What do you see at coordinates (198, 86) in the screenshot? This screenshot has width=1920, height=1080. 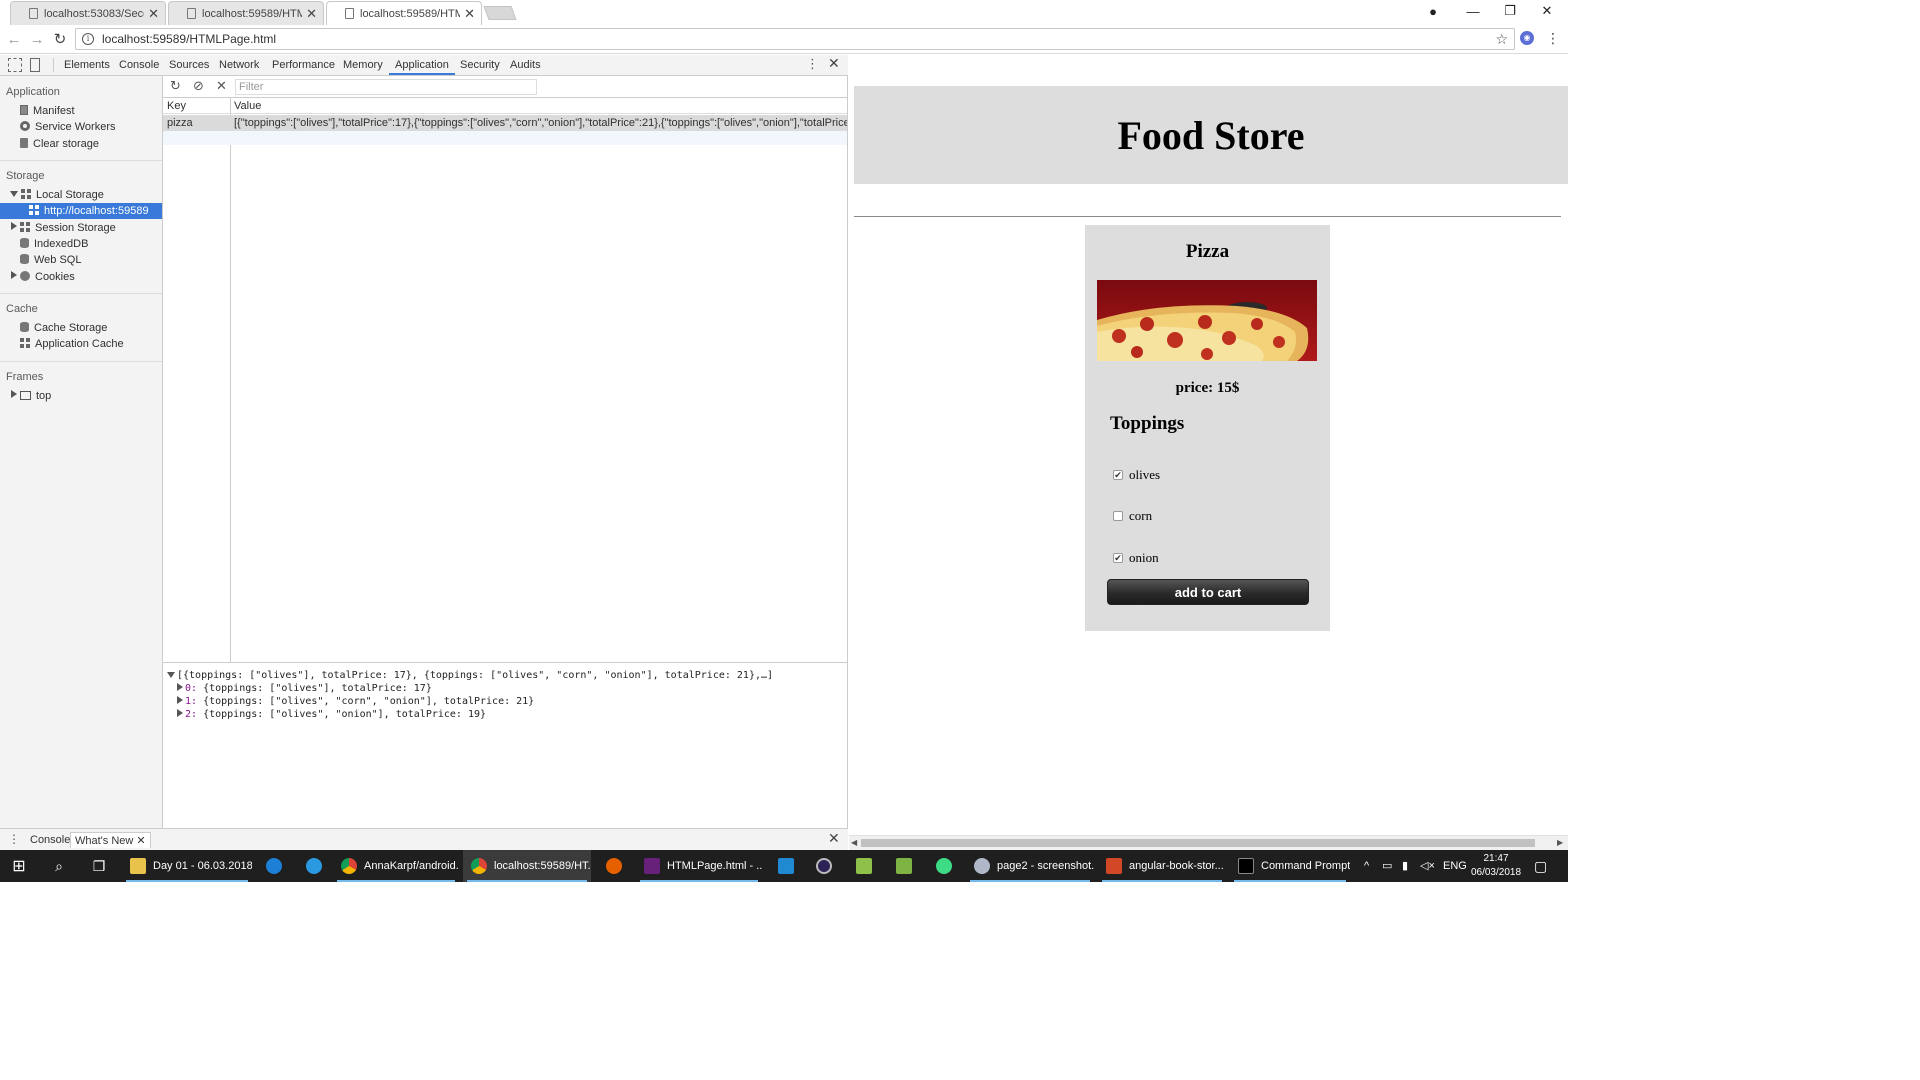 I see `clear-all-icon: ⊘` at bounding box center [198, 86].